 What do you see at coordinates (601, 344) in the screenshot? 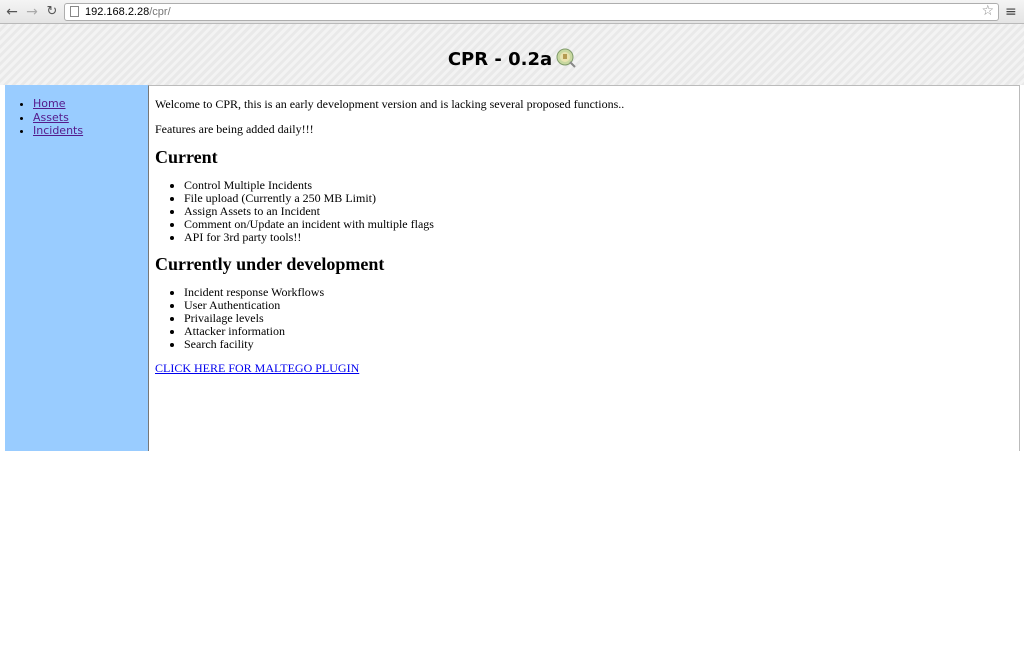
I see `list-item: Search facility` at bounding box center [601, 344].